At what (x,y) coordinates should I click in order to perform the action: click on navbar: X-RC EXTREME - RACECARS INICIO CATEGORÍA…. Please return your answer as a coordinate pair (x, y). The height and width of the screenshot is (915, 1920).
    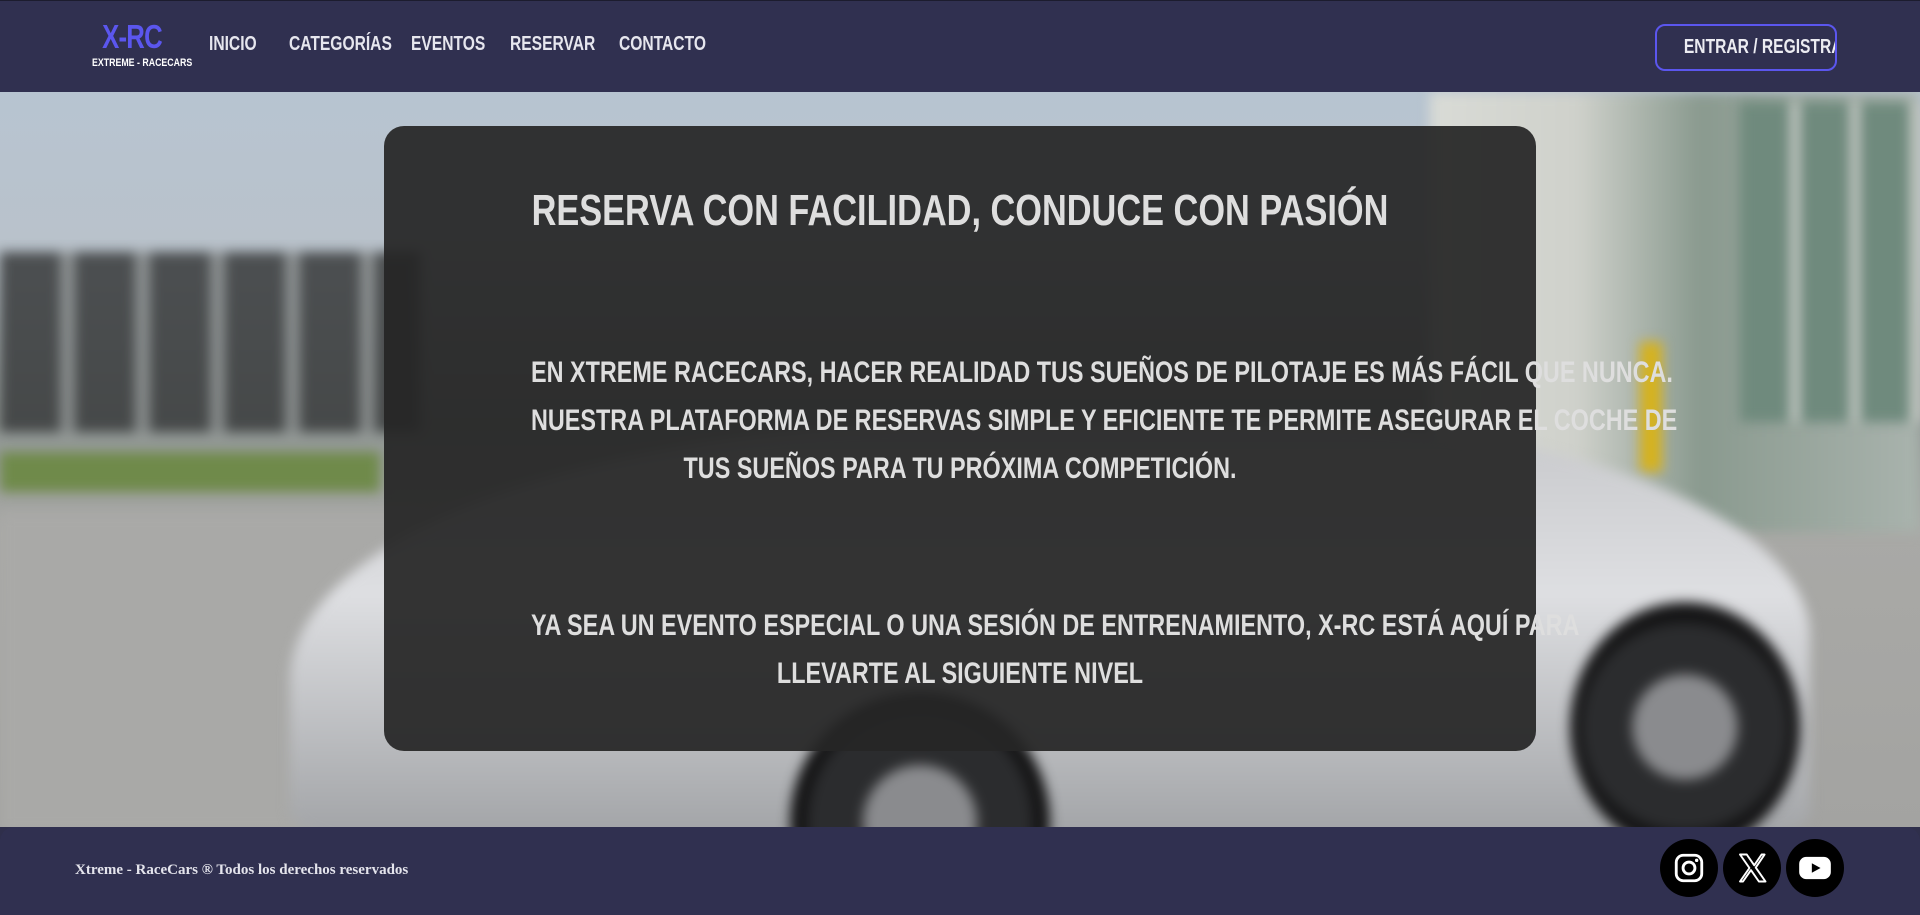
    Looking at the image, I should click on (960, 46).